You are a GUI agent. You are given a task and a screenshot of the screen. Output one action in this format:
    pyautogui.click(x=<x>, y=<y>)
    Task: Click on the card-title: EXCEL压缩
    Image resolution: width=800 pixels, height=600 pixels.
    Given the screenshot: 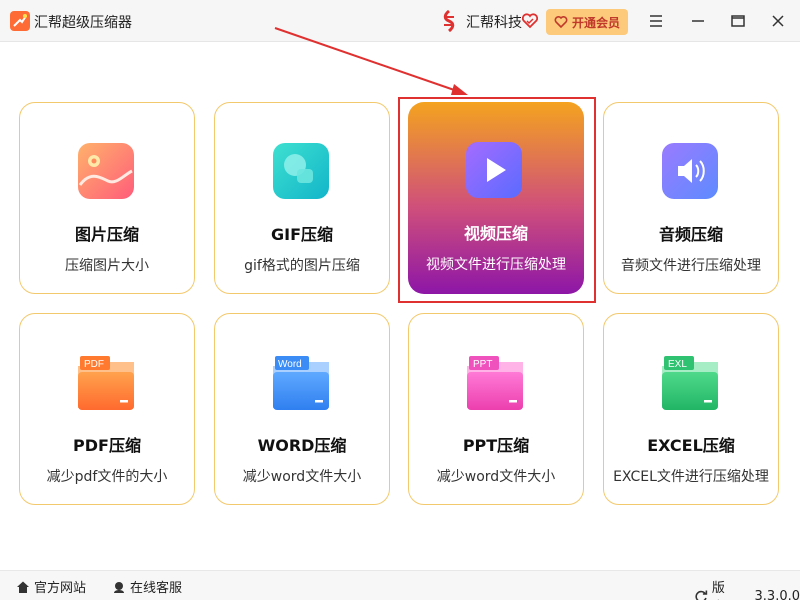 What is the action you would take?
    pyautogui.click(x=691, y=445)
    